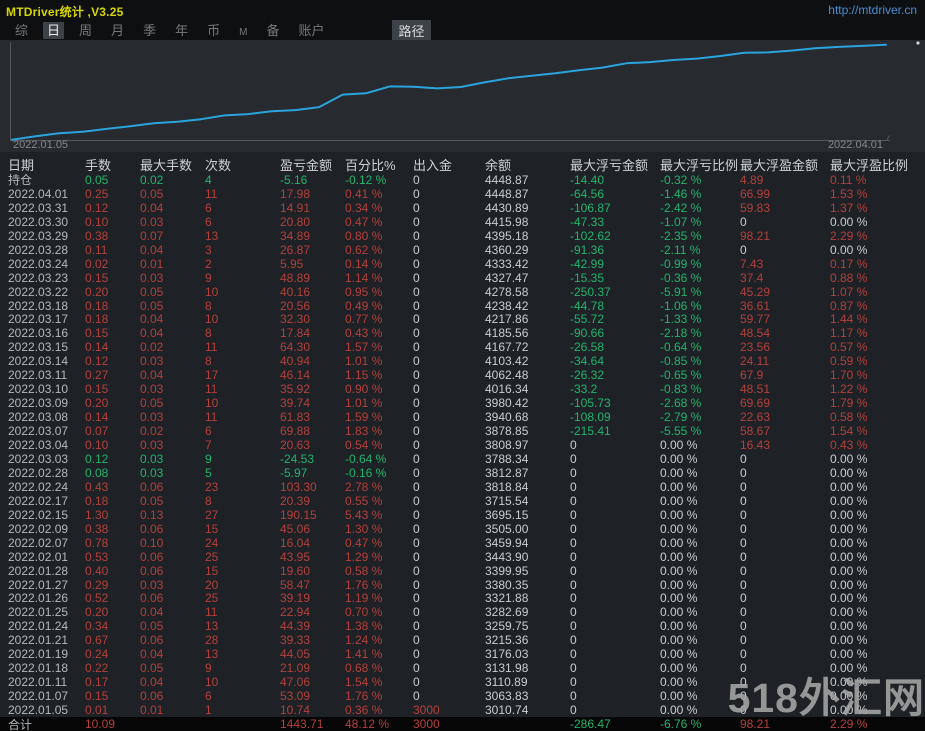 The width and height of the screenshot is (925, 731). Describe the element at coordinates (181, 30) in the screenshot. I see `menu-tab-年: 年` at that location.